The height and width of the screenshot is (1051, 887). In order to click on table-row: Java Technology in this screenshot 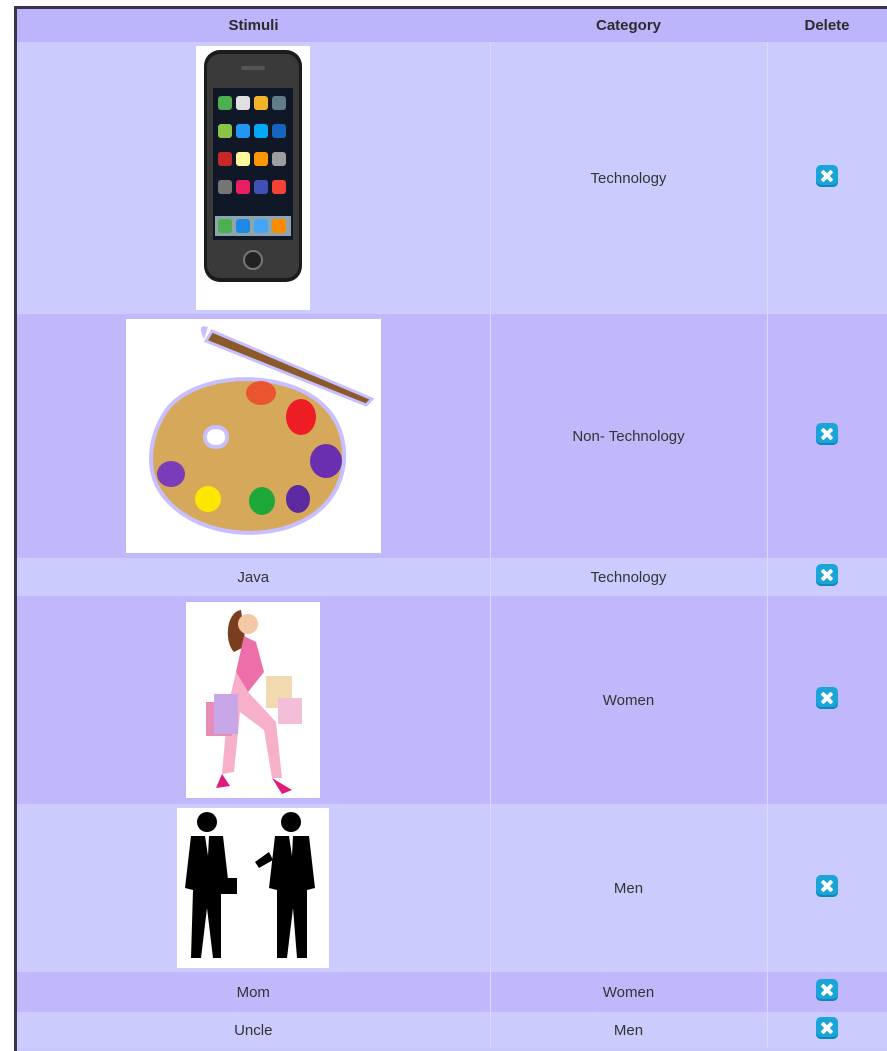, I will do `click(452, 577)`.